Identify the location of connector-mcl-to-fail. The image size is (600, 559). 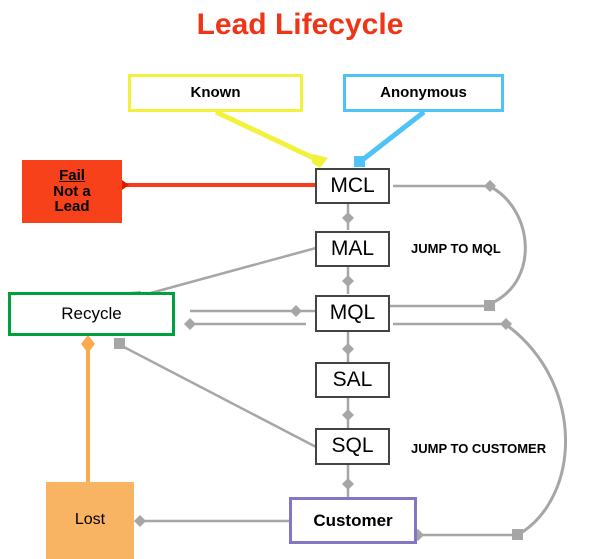
(215, 185).